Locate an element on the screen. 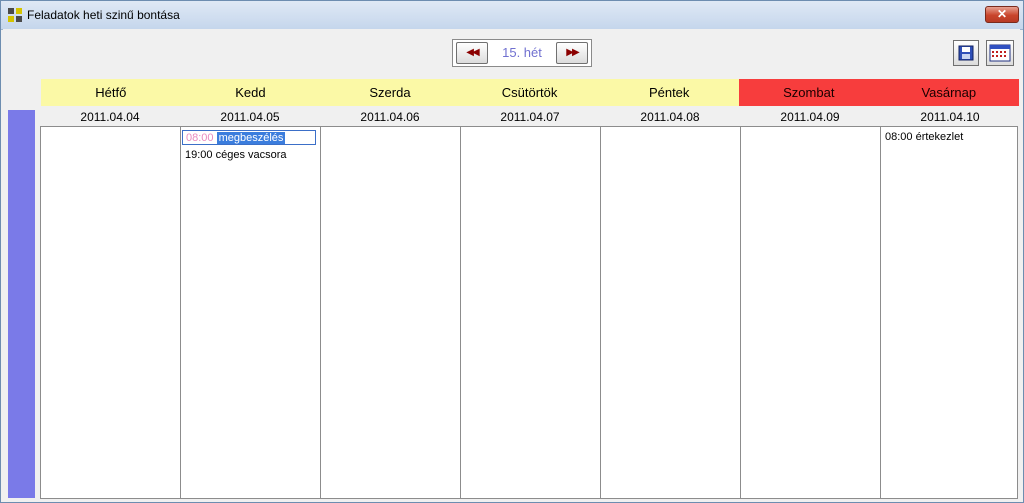 The width and height of the screenshot is (1024, 503). day-header-3: Csütörtök is located at coordinates (529, 92).